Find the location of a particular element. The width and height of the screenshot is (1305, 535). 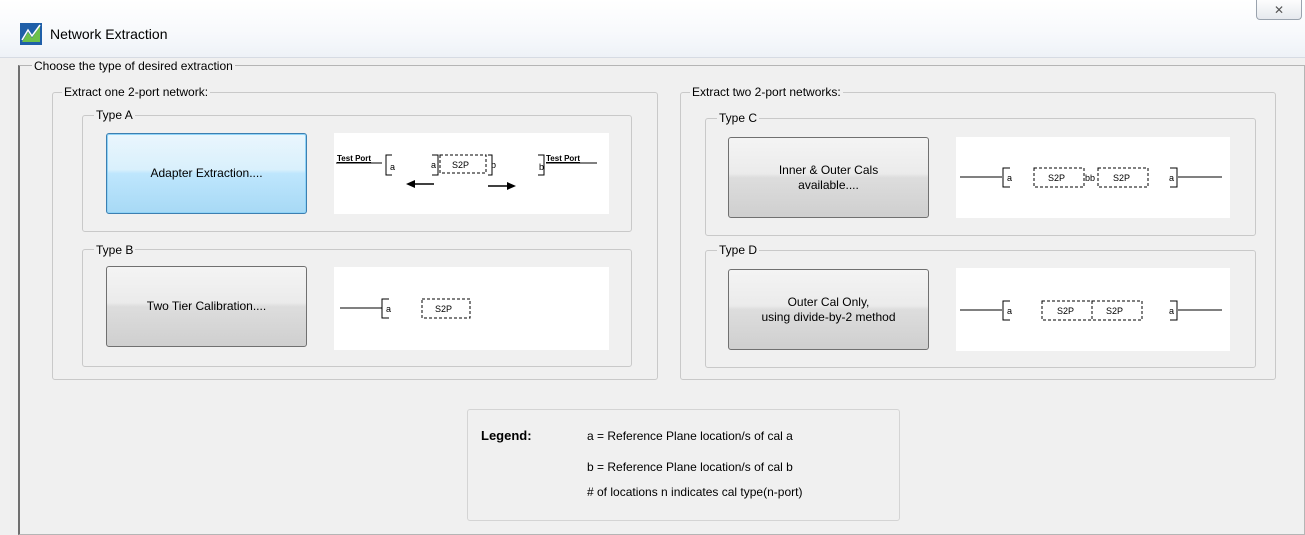

type-a-s2p-label: S2P is located at coordinates (460, 165).